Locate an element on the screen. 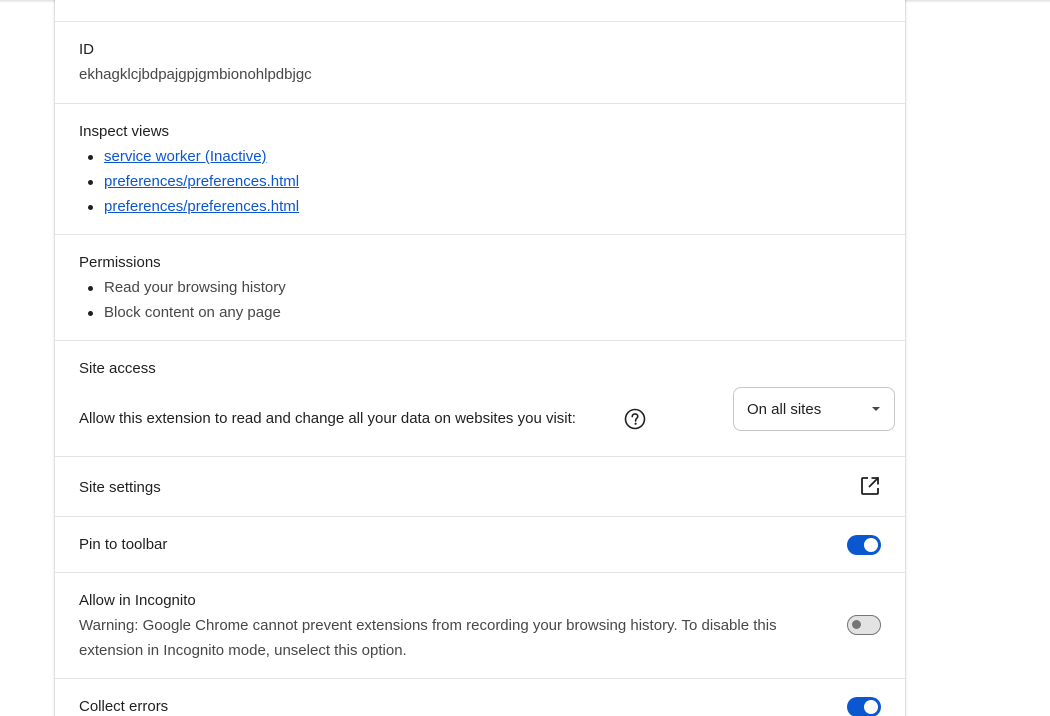 This screenshot has width=1050, height=716. collect-errors-label: Collect errors is located at coordinates (124, 706).